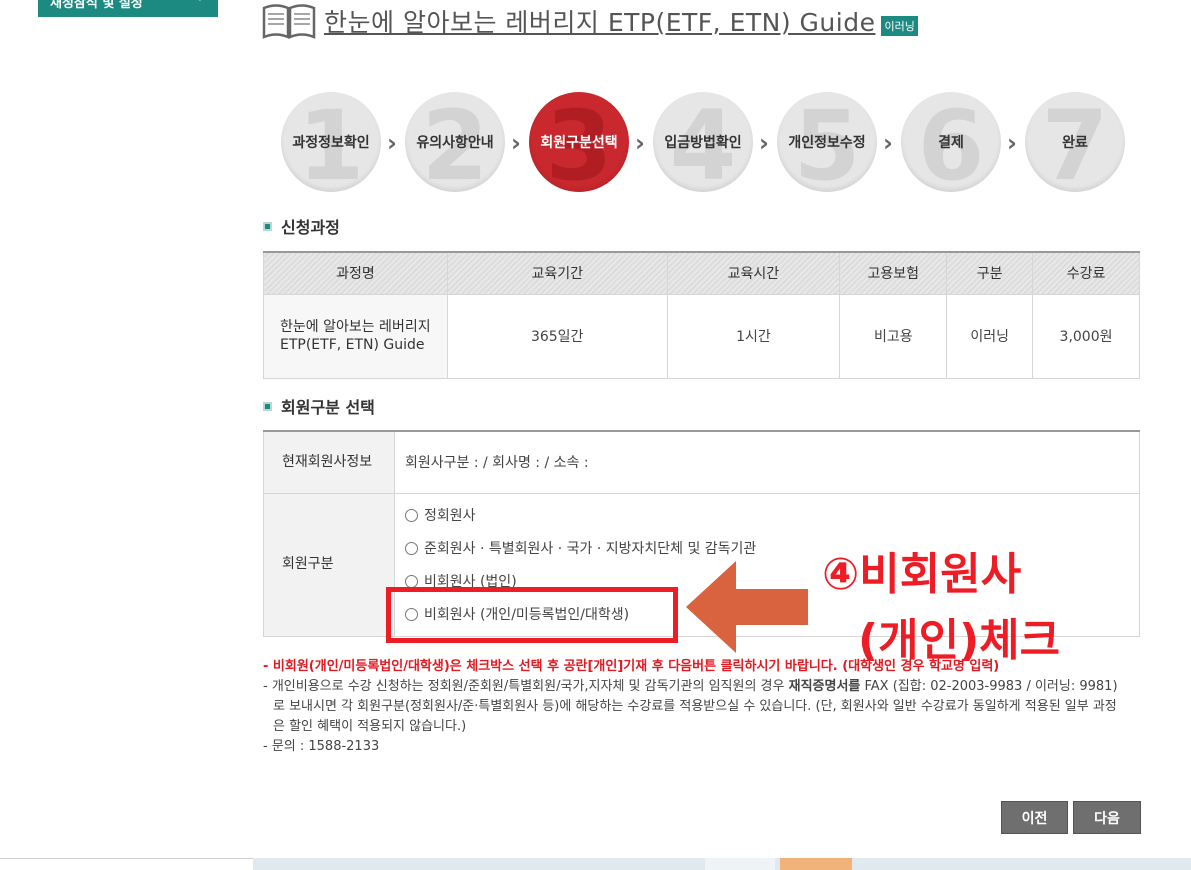 The width and height of the screenshot is (1191, 870). I want to click on step-4: 4 입금방법확인, so click(703, 142).